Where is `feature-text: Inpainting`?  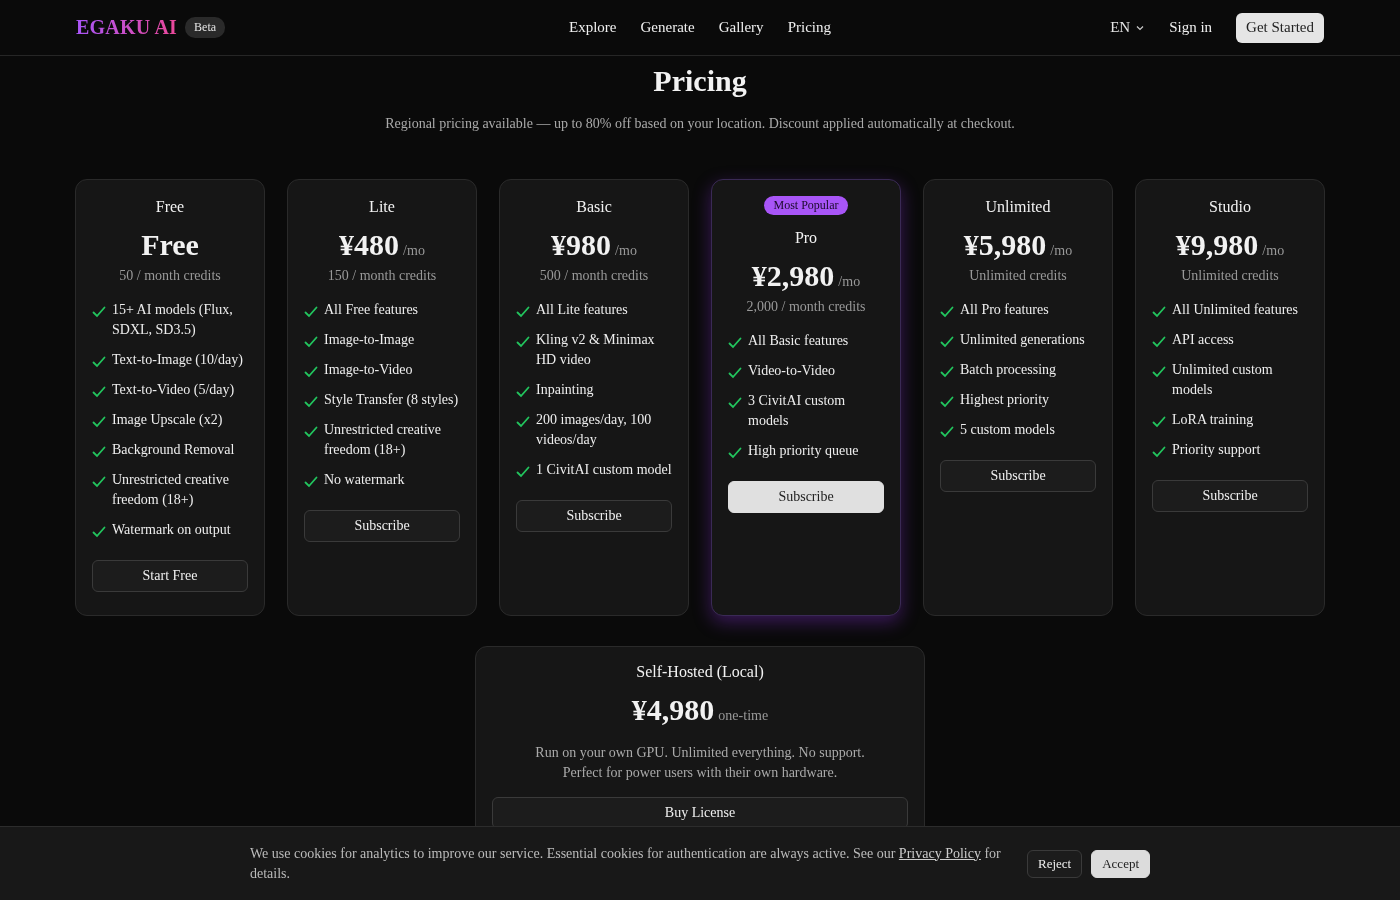 feature-text: Inpainting is located at coordinates (565, 390).